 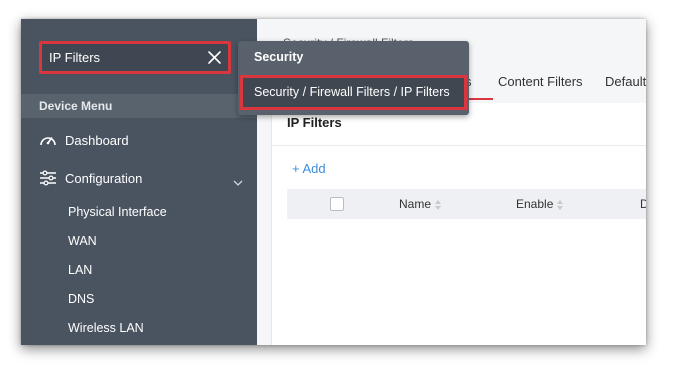 What do you see at coordinates (139, 140) in the screenshot?
I see `sidebar-item-dashboard: Dashboard` at bounding box center [139, 140].